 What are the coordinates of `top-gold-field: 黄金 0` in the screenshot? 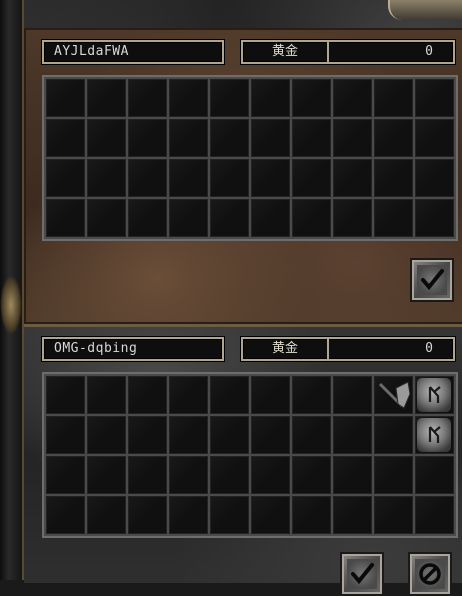 It's located at (348, 52).